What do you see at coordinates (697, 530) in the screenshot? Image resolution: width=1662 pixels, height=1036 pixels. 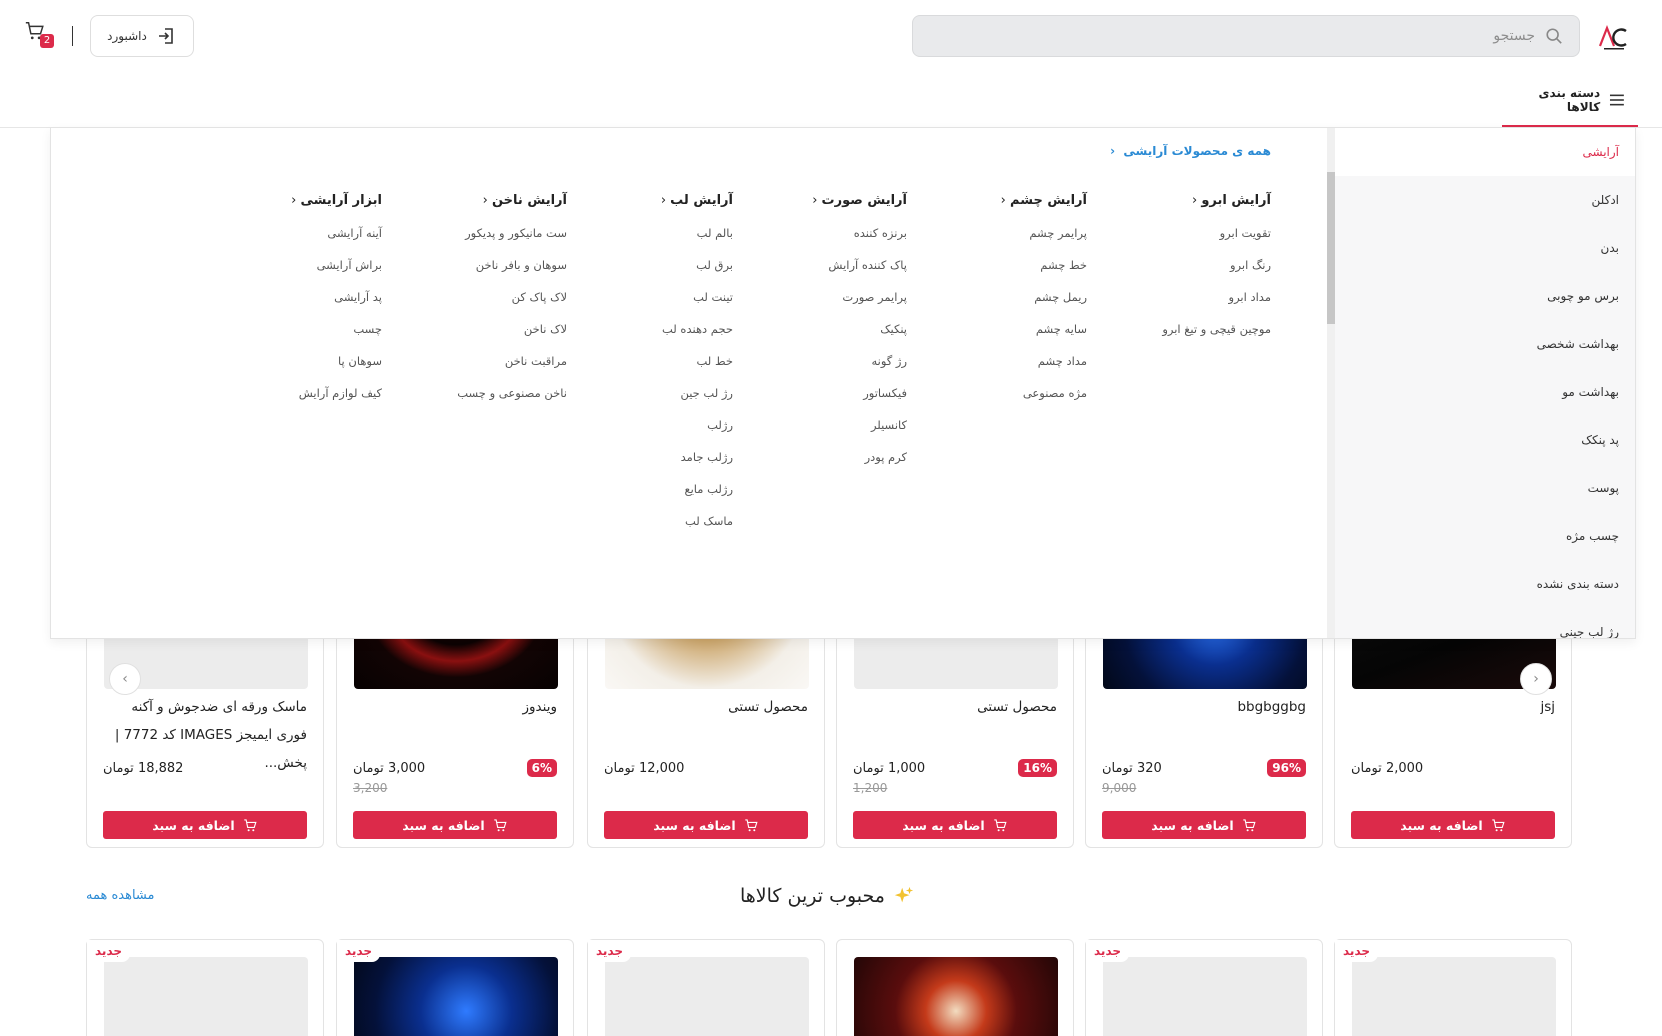 I see `subcategory-link: ماسک لب` at bounding box center [697, 530].